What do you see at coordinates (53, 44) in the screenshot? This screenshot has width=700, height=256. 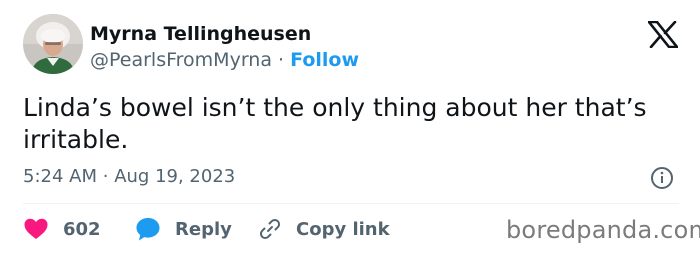 I see `avatar` at bounding box center [53, 44].